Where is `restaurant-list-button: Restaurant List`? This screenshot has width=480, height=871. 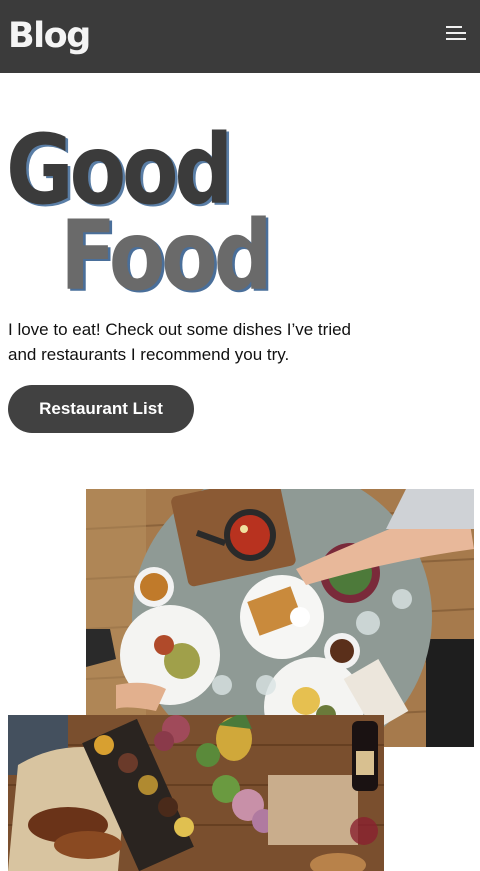
restaurant-list-button: Restaurant List is located at coordinates (101, 409).